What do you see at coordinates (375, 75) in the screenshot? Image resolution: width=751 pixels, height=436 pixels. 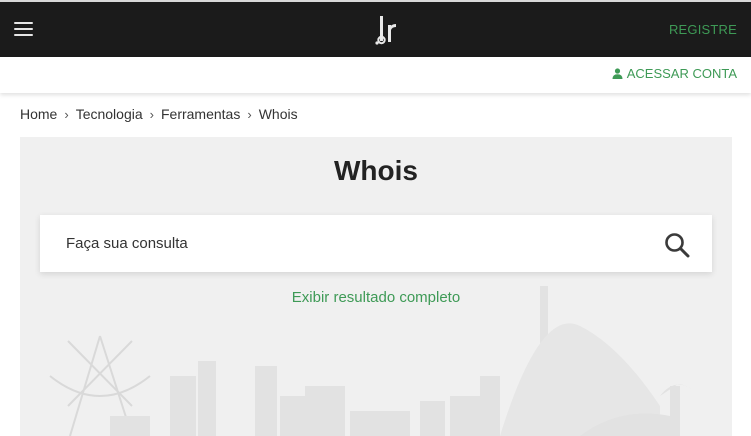 I see `account-bar: ACESSAR CONTA` at bounding box center [375, 75].